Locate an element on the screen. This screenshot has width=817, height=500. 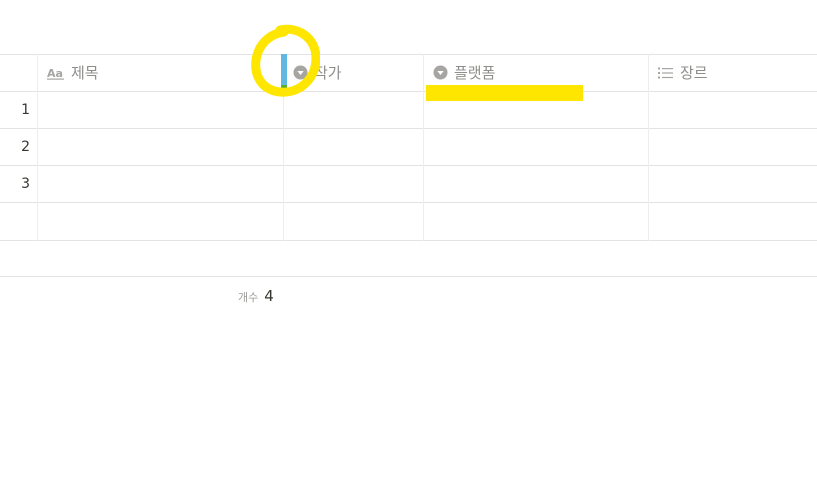
row-divider is located at coordinates (408, 240).